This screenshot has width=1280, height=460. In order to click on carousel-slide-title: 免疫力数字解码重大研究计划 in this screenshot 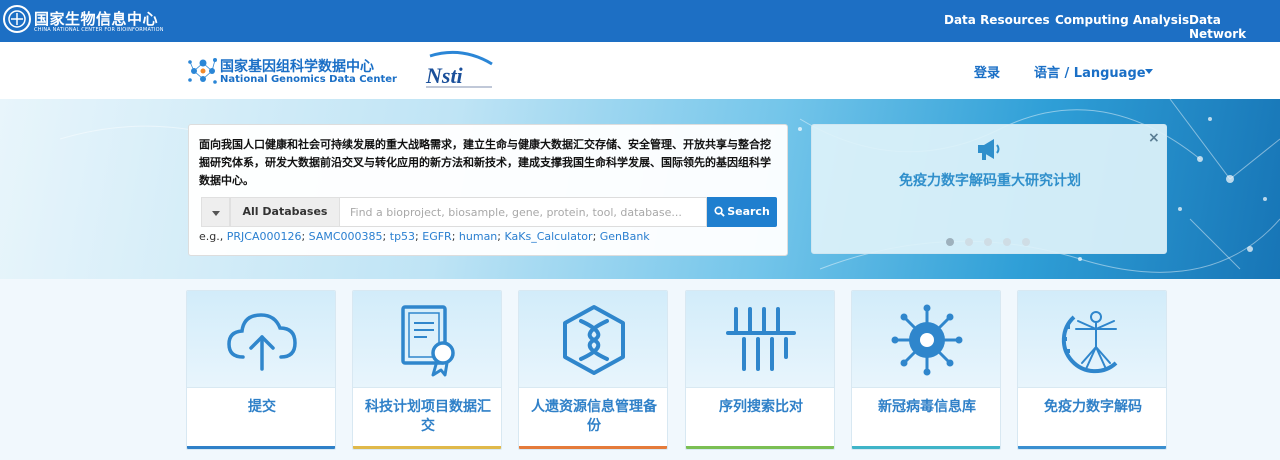, I will do `click(990, 180)`.